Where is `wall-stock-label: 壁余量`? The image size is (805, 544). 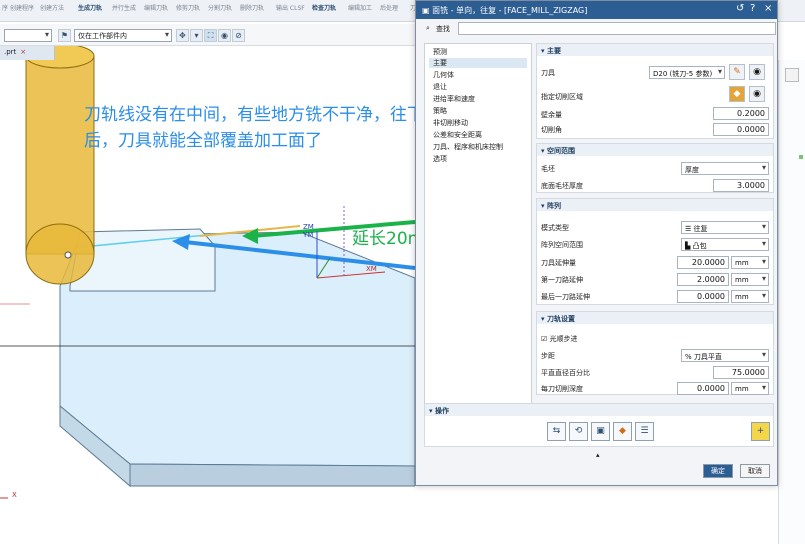
wall-stock-label: 壁余量 is located at coordinates (551, 115).